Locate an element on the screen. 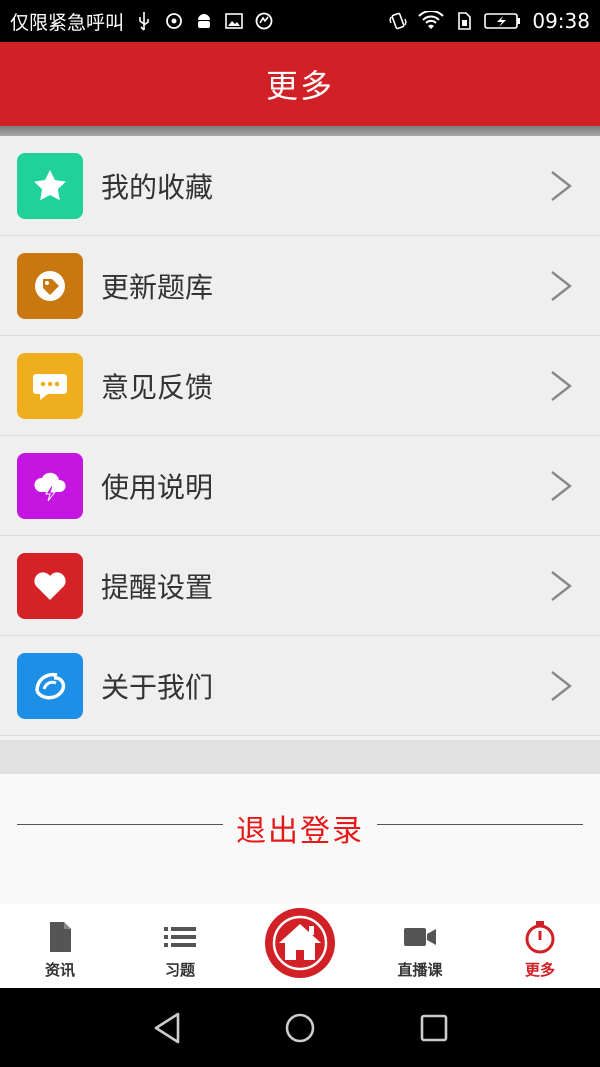  wifi-icon is located at coordinates (431, 21).